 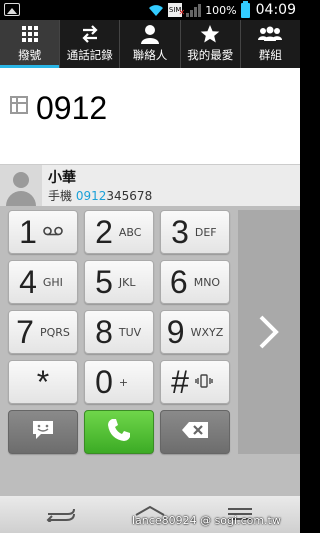 I want to click on watermark: lance80924 @ sogi.com.tw, so click(x=206, y=520).